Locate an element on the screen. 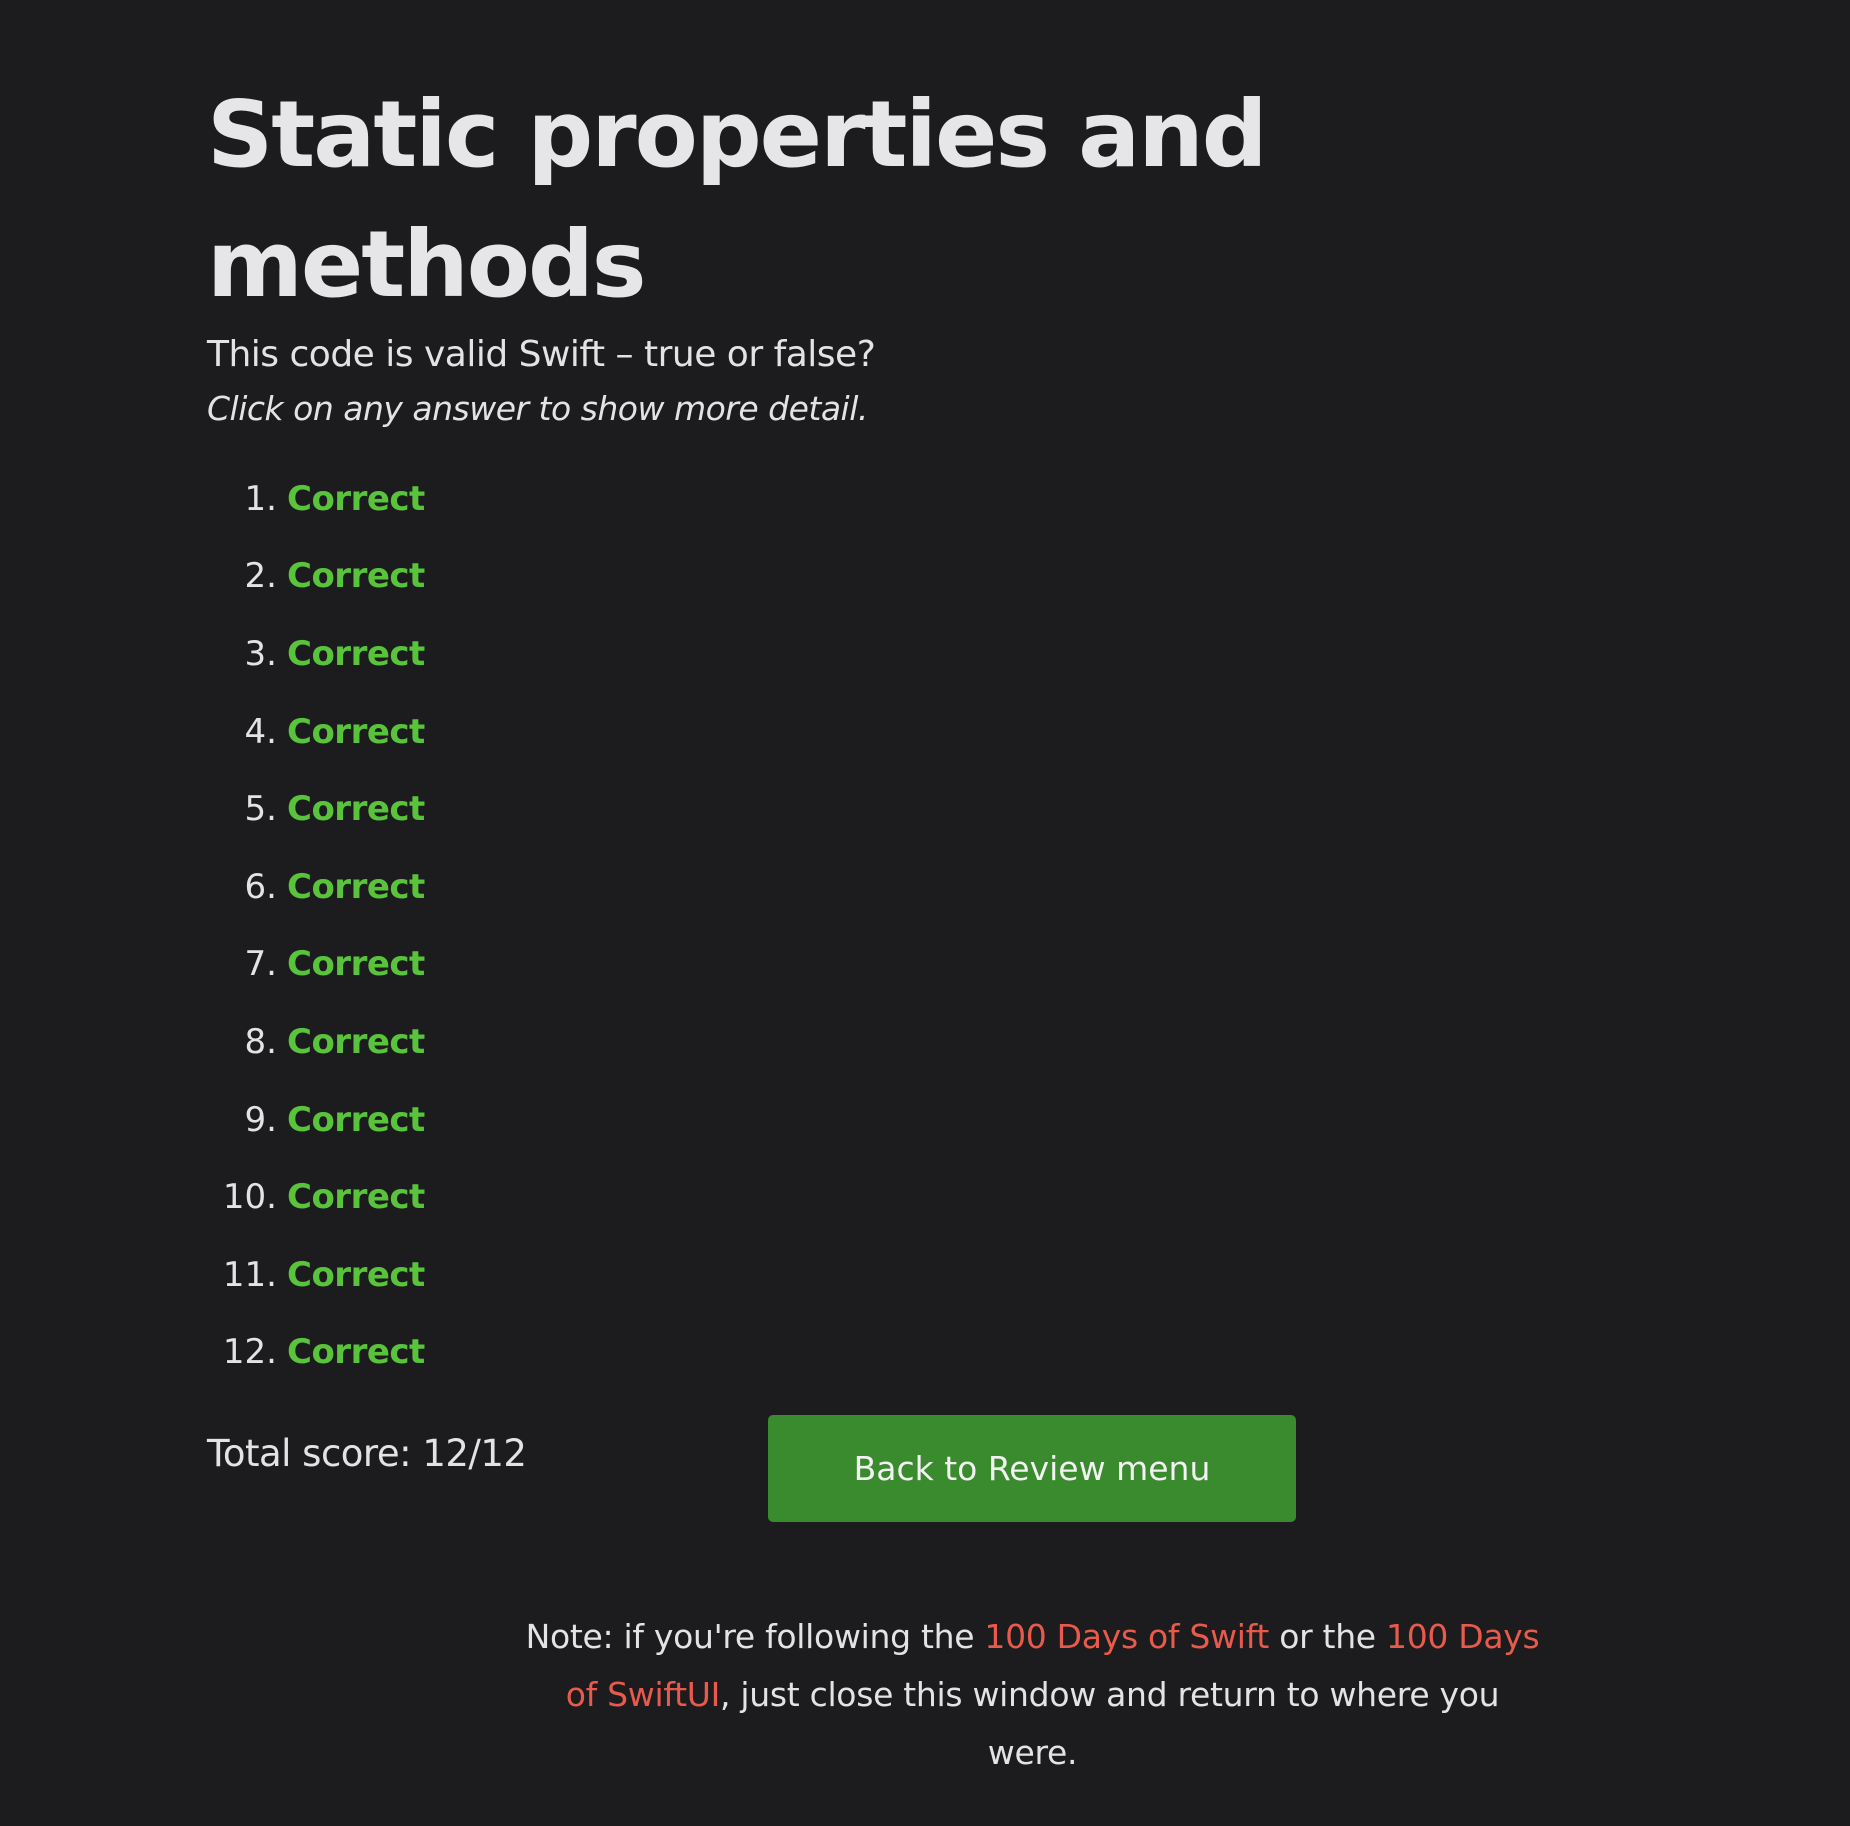 This screenshot has height=1826, width=1850. answer-link-9: Correct is located at coordinates (356, 1120).